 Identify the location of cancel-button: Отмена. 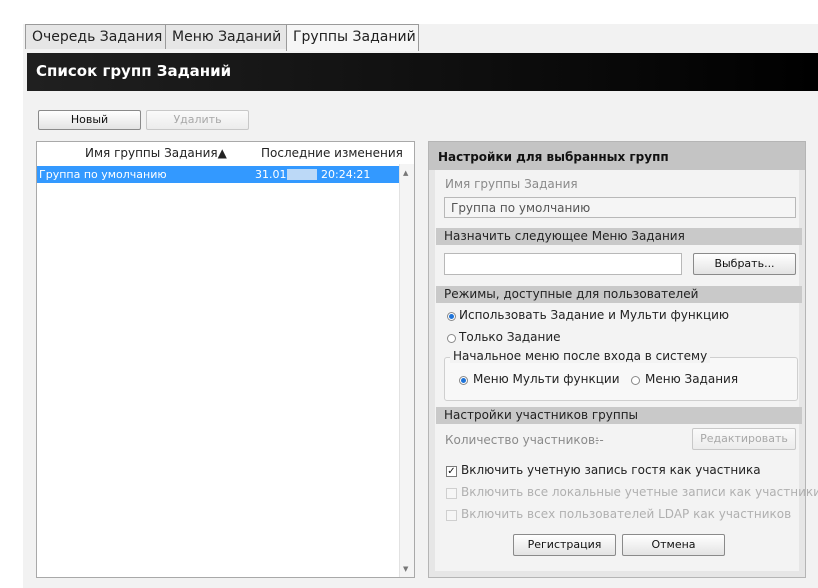
(673, 545).